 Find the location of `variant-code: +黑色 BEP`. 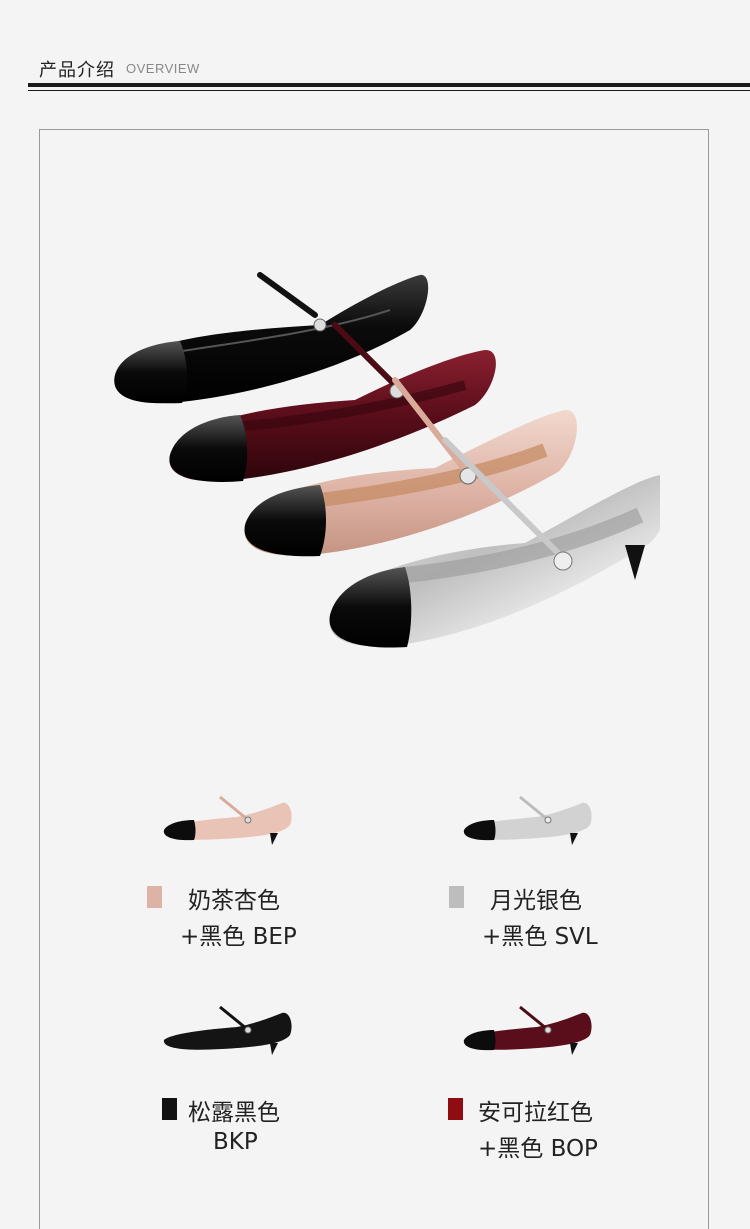

variant-code: +黑色 BEP is located at coordinates (238, 937).